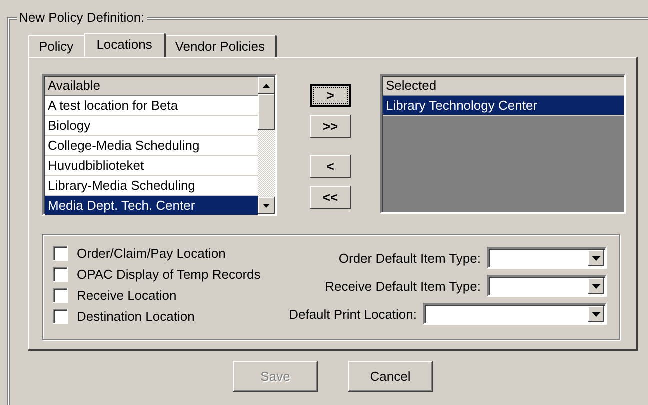 The width and height of the screenshot is (648, 405). I want to click on checkbox-label: OPAC Display of Temp Records, so click(169, 274).